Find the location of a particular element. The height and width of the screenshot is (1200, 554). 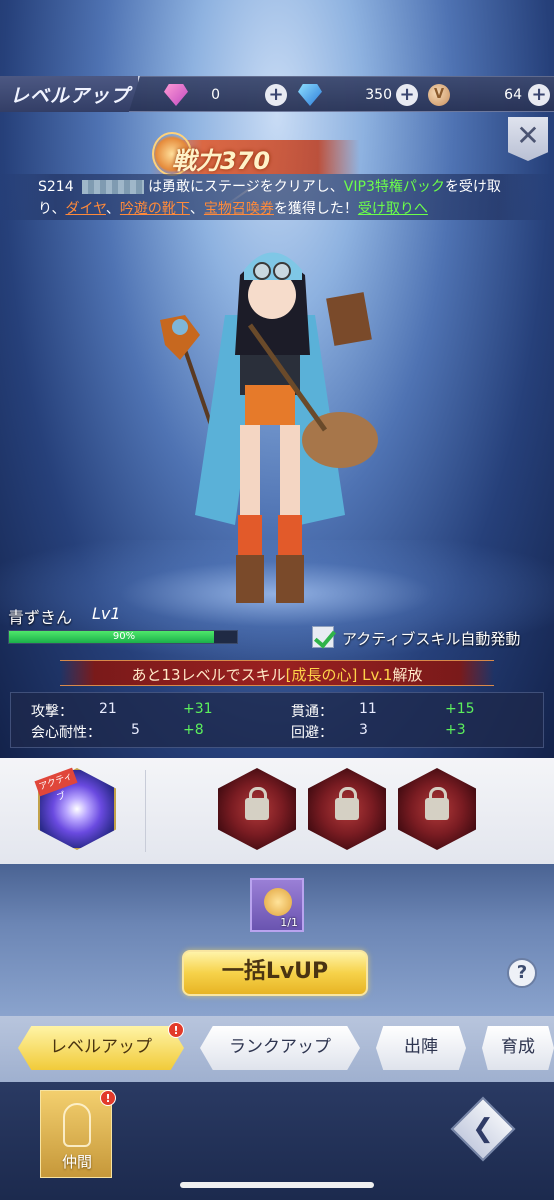

skill-unlock-banner: あと13レベルでスキル[成長の心] Lv.1解放 is located at coordinates (277, 673).